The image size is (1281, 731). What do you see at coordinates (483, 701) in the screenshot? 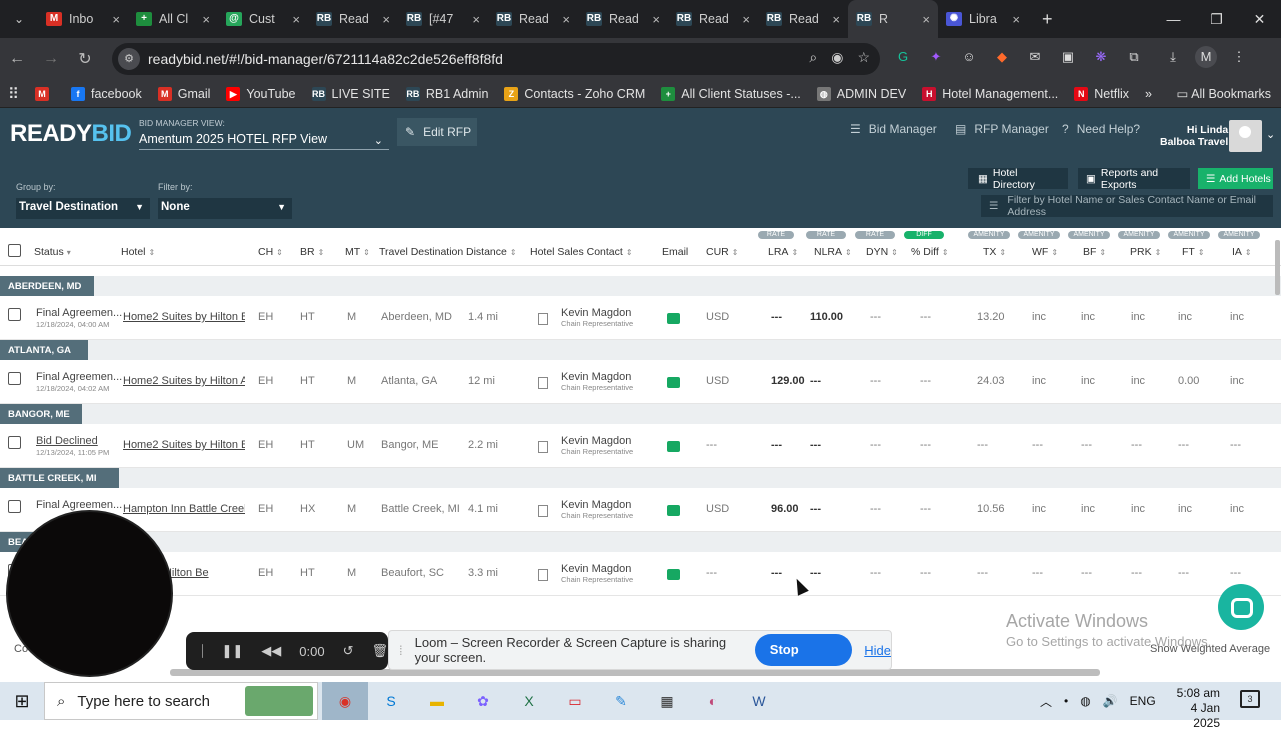
I see `copilot-icon: ✿` at bounding box center [483, 701].